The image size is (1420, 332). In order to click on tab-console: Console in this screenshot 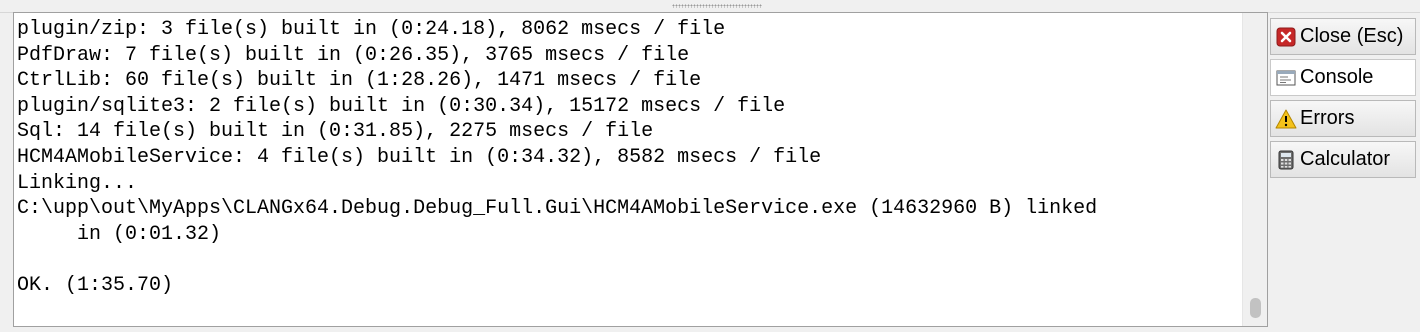, I will do `click(1343, 77)`.